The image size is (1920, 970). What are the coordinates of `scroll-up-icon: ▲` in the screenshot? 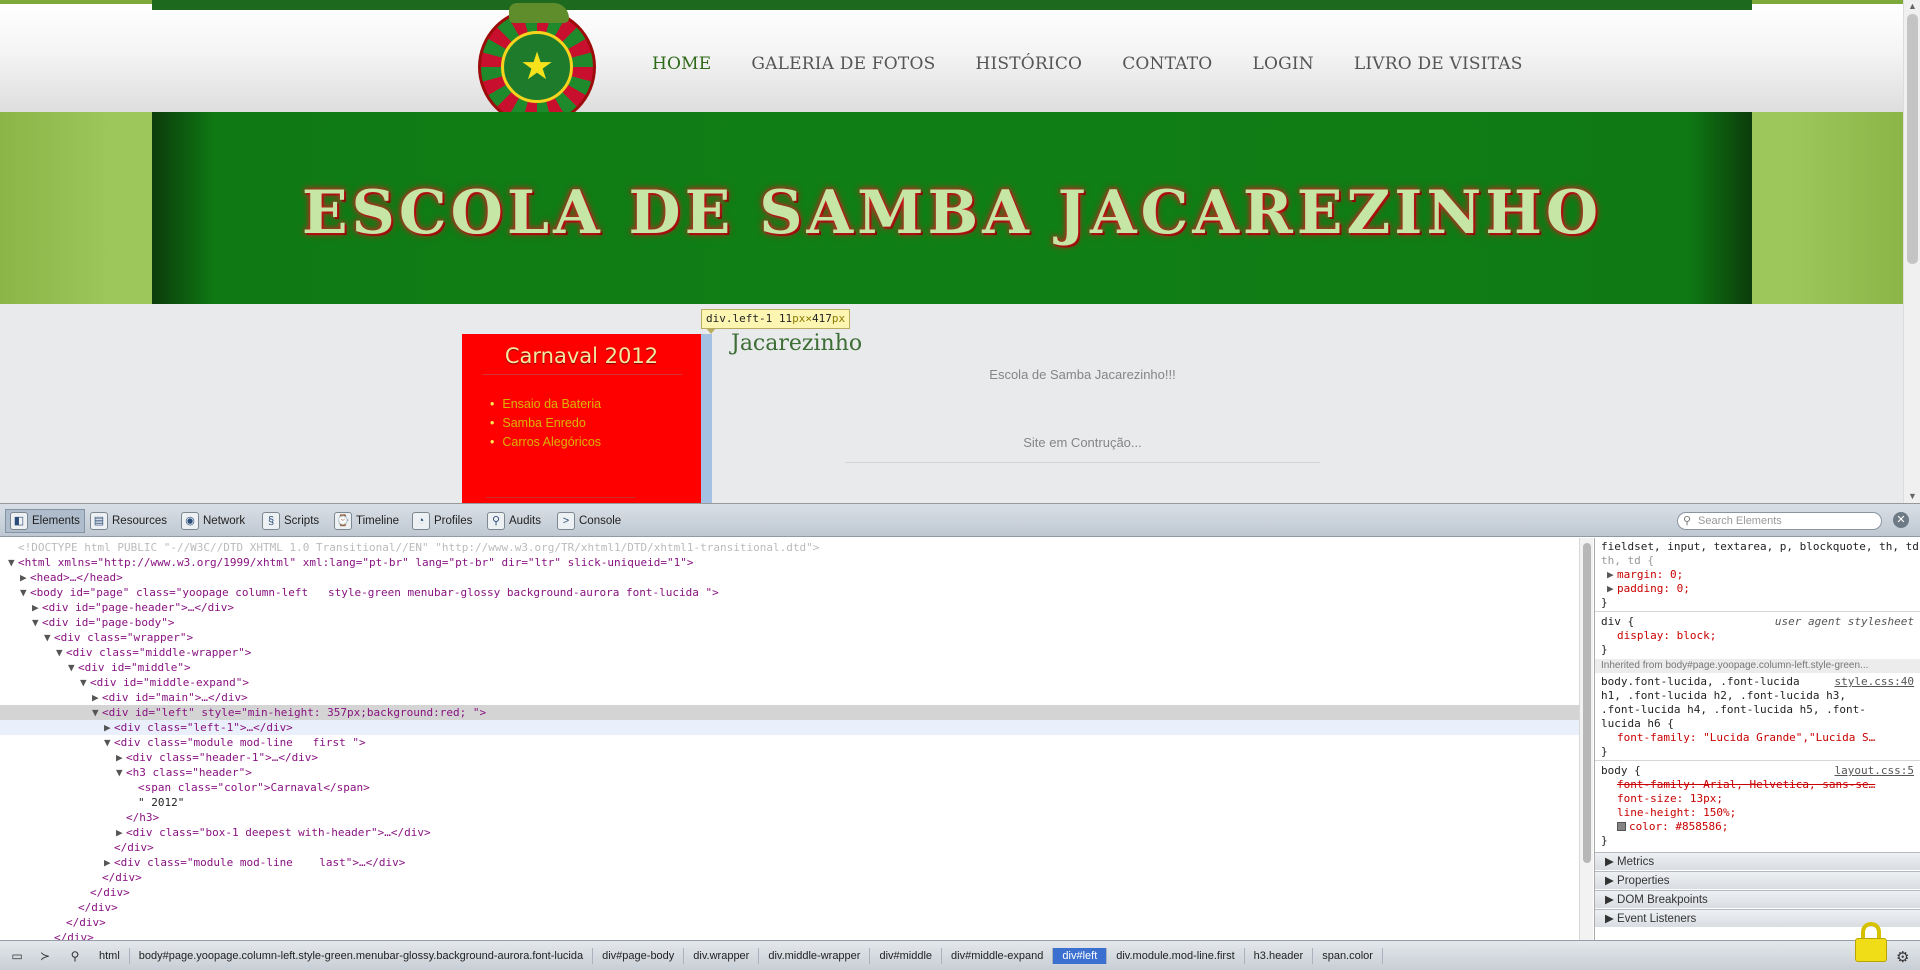 It's located at (1912, 6).